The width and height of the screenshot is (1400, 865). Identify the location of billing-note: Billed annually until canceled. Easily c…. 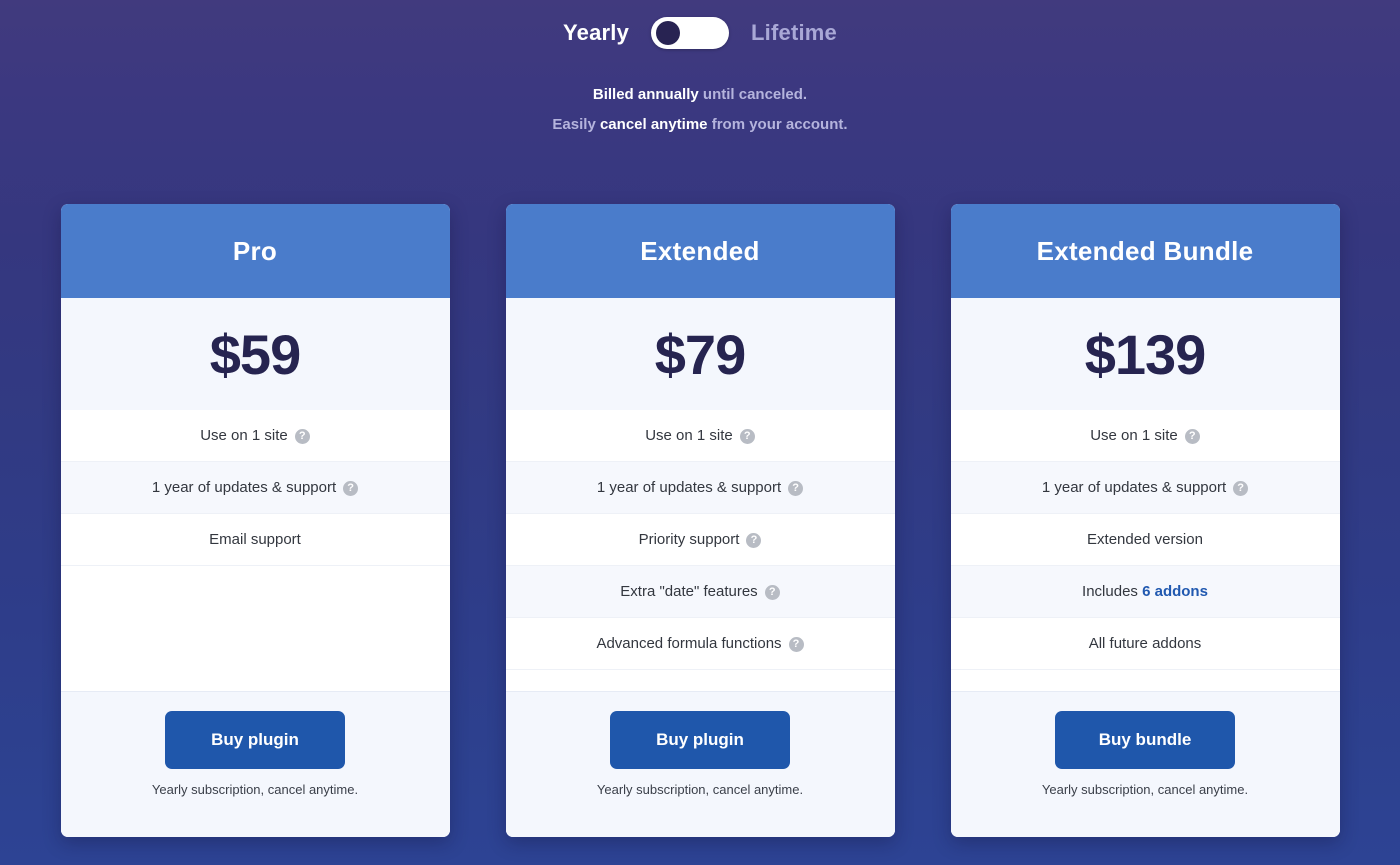
(700, 110).